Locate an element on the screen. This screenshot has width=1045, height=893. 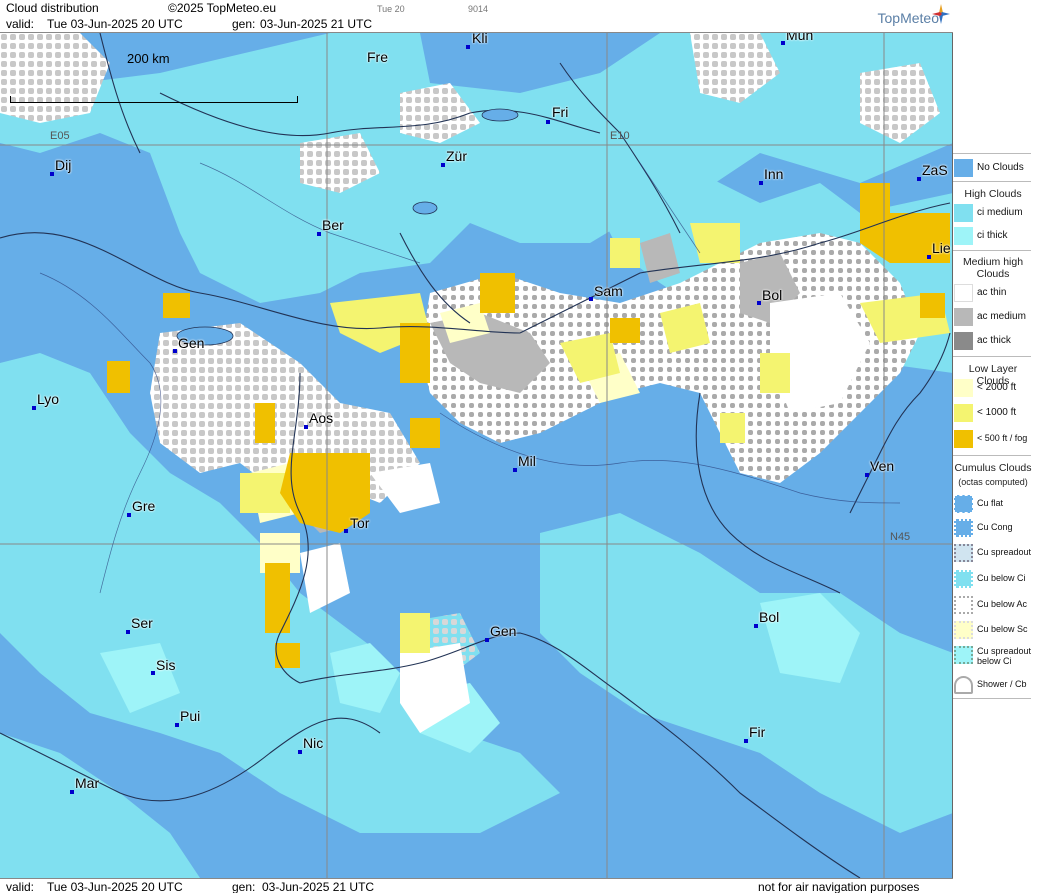
low-2000-label: < 2000 ft is located at coordinates (997, 387).